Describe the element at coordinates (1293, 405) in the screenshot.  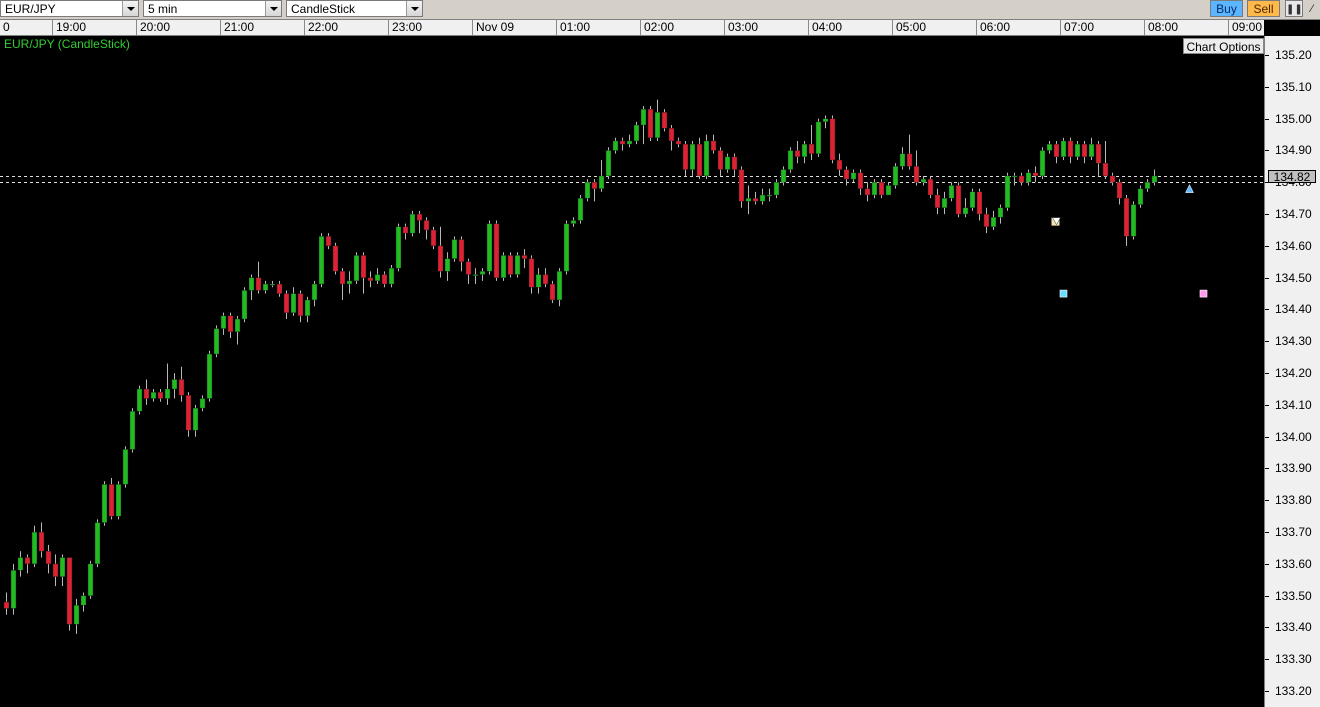
I see `price-tick-label: 134.10` at that location.